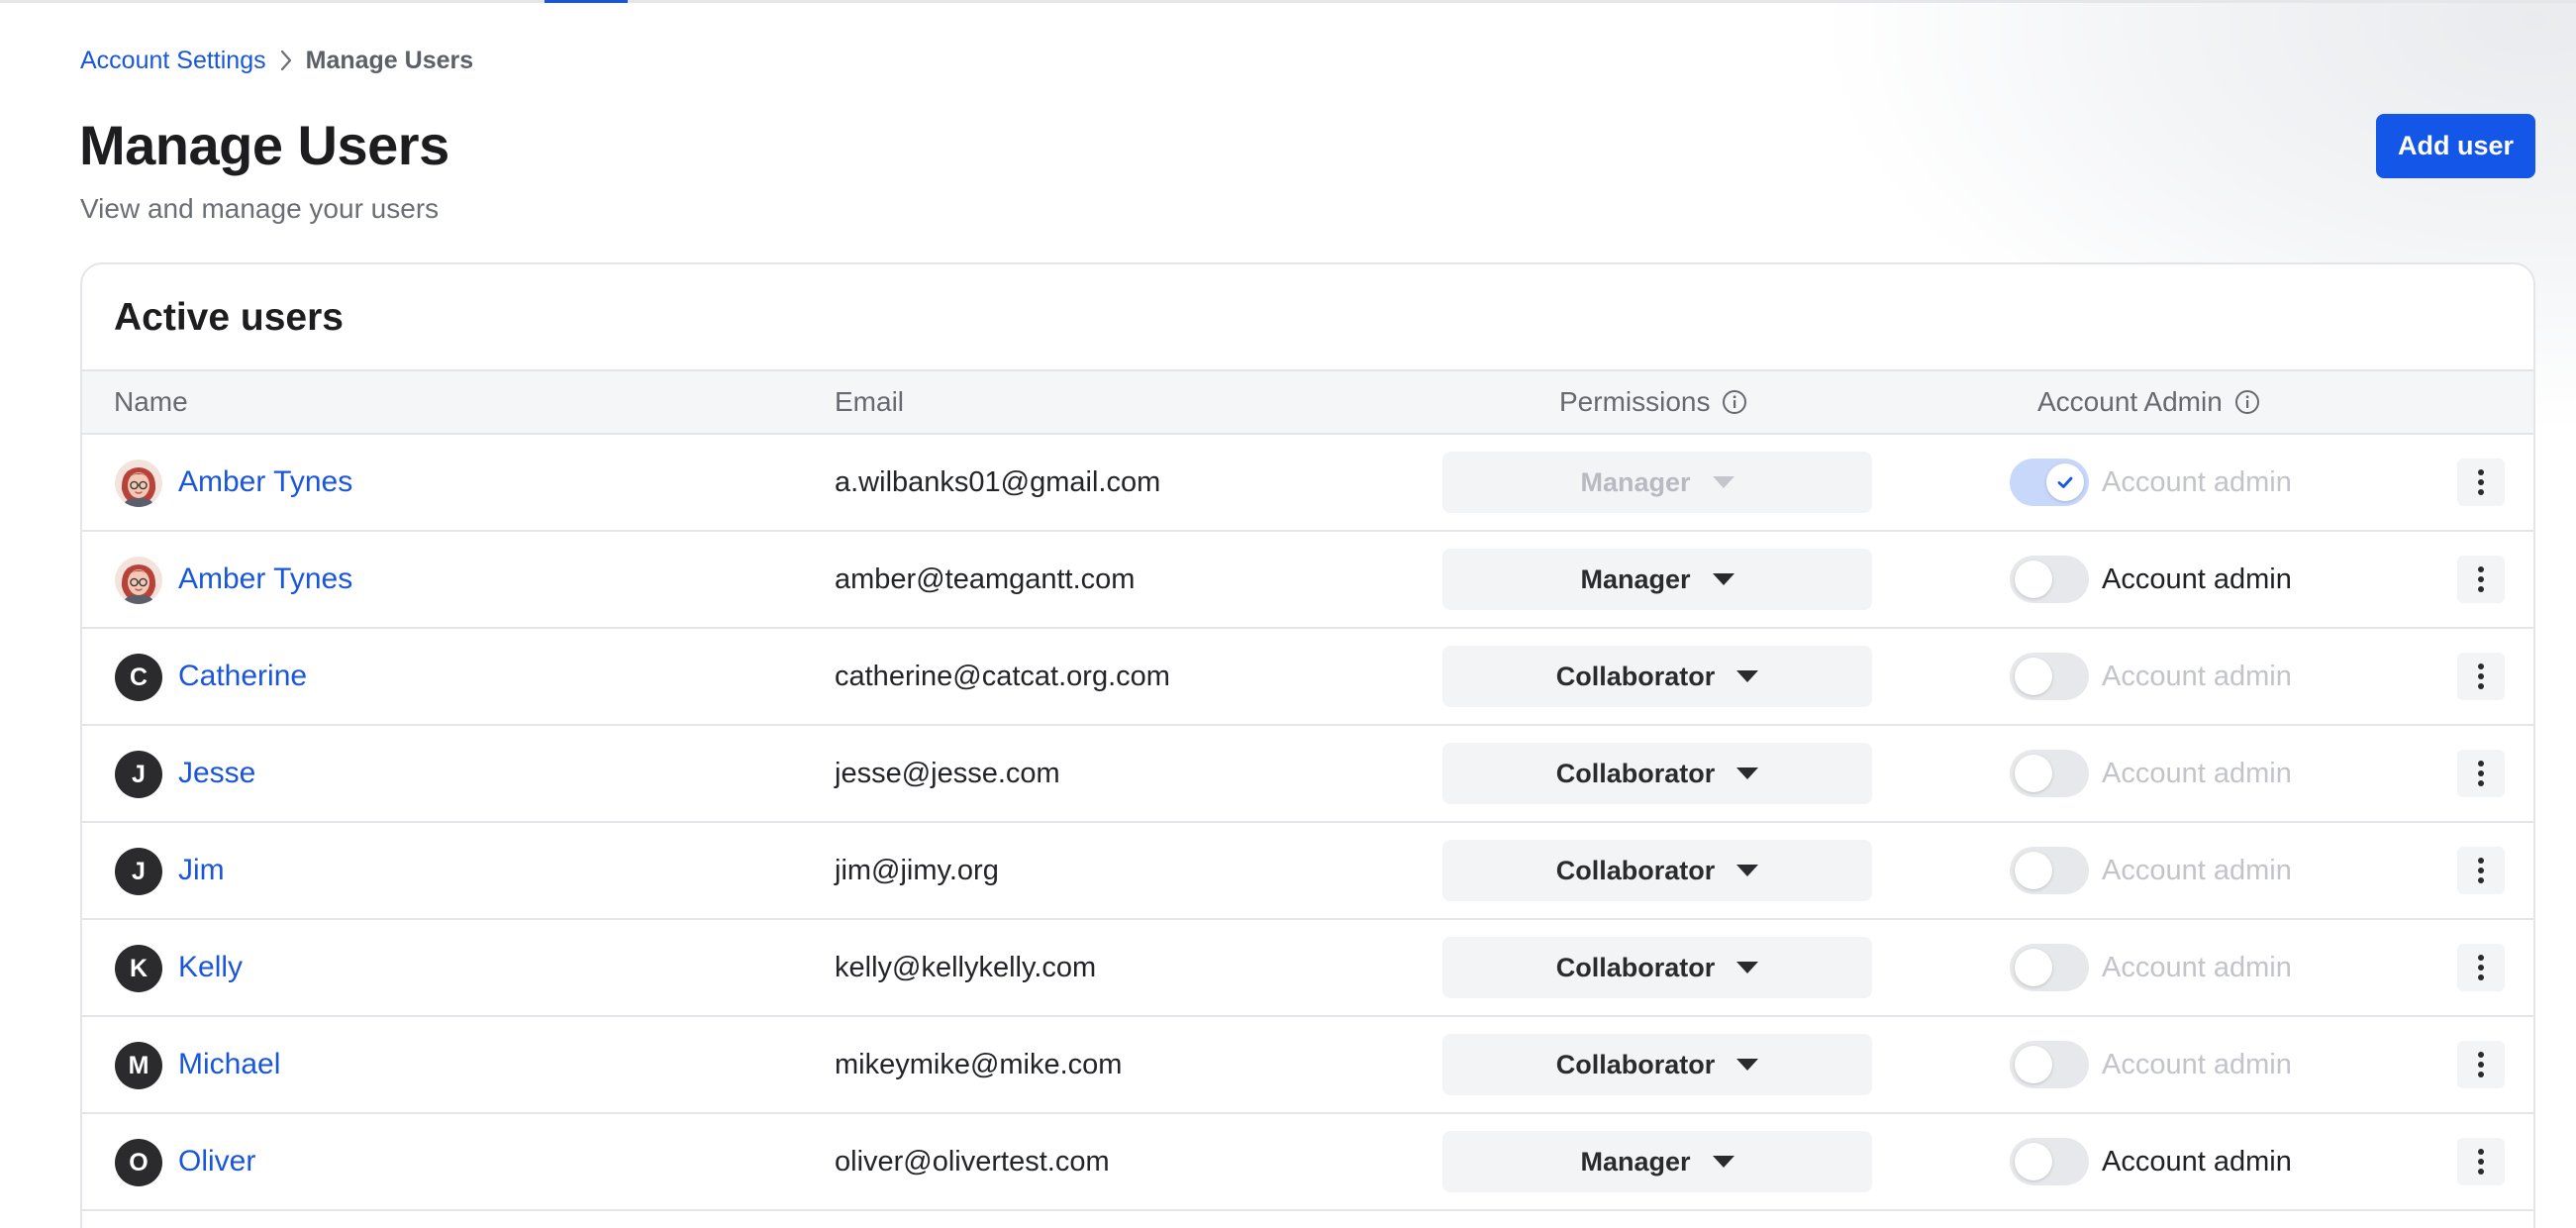 The width and height of the screenshot is (2576, 1228). I want to click on active-tab-indicator, so click(586, 1).